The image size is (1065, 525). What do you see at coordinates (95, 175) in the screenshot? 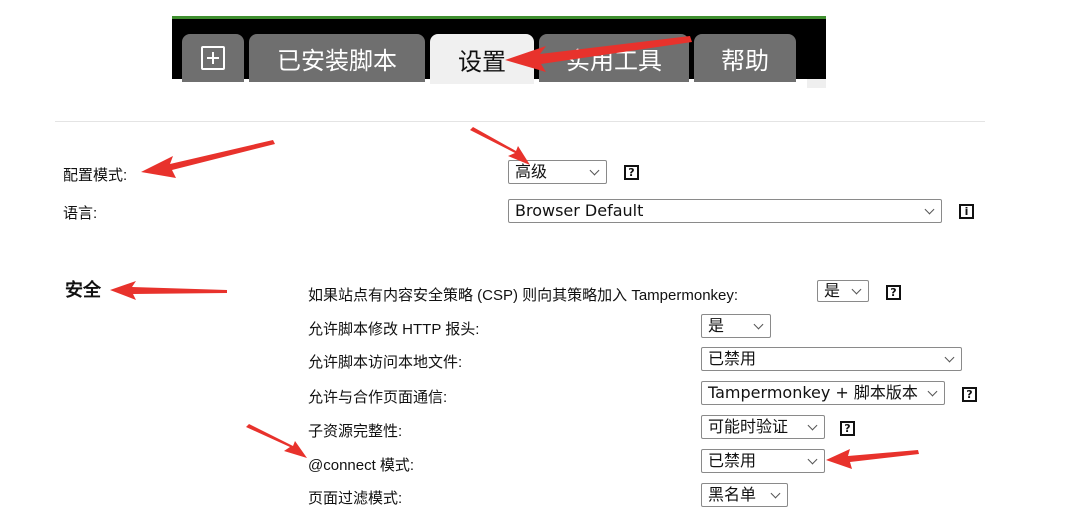
I see `config-mode-label: 配置模式:` at bounding box center [95, 175].